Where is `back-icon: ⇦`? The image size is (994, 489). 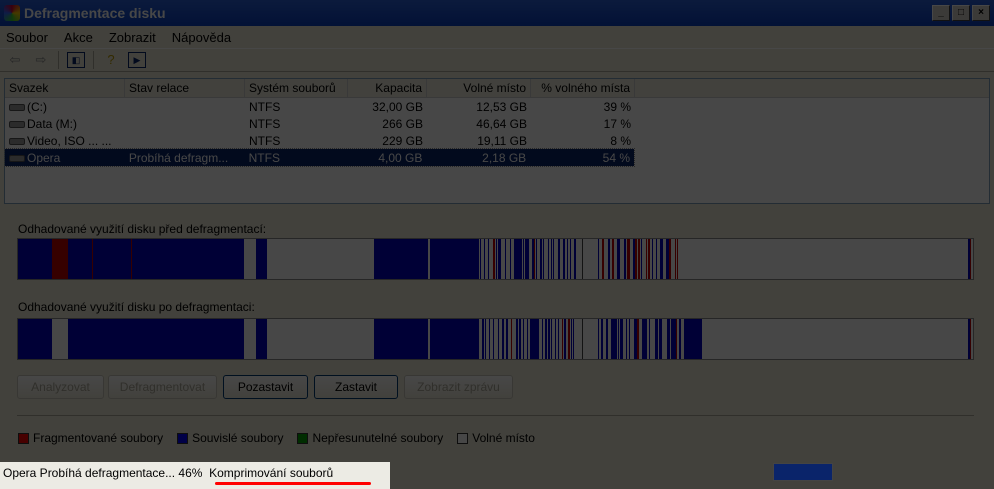 back-icon: ⇦ is located at coordinates (15, 60).